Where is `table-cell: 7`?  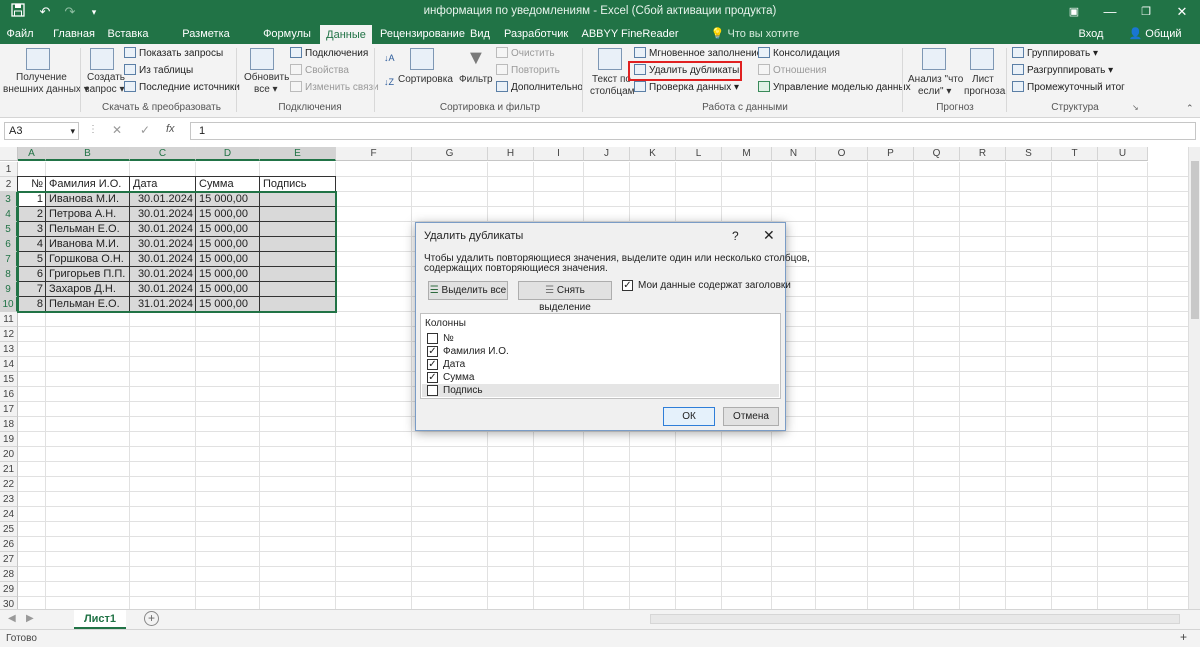
table-cell: 7 is located at coordinates (32, 289).